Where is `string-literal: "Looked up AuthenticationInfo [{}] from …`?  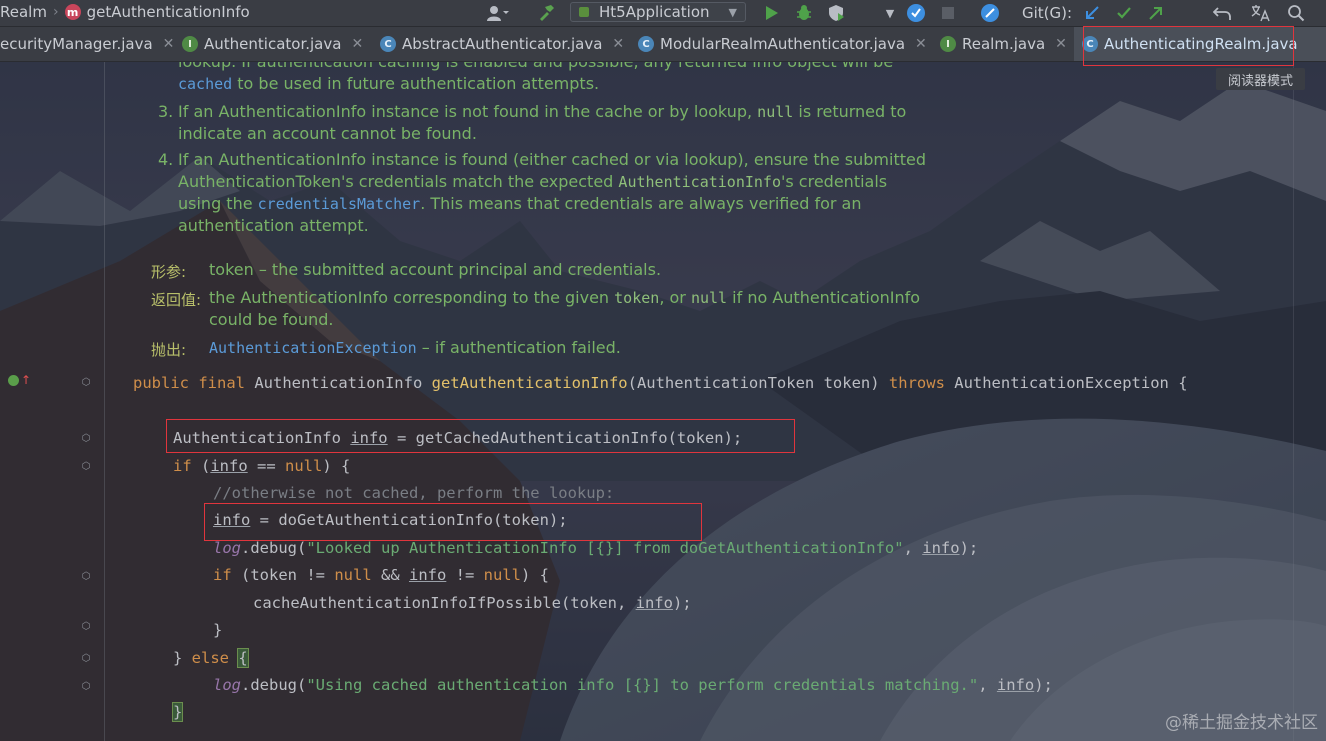 string-literal: "Looked up AuthenticationInfo [{}] from … is located at coordinates (605, 548).